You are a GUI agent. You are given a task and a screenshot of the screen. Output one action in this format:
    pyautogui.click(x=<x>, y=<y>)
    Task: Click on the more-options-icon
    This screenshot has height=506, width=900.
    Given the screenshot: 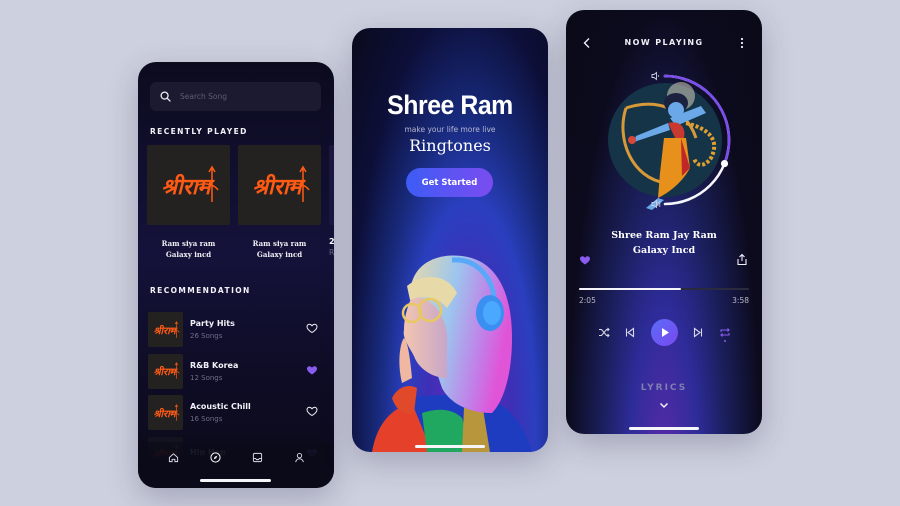 What is the action you would take?
    pyautogui.click(x=742, y=43)
    